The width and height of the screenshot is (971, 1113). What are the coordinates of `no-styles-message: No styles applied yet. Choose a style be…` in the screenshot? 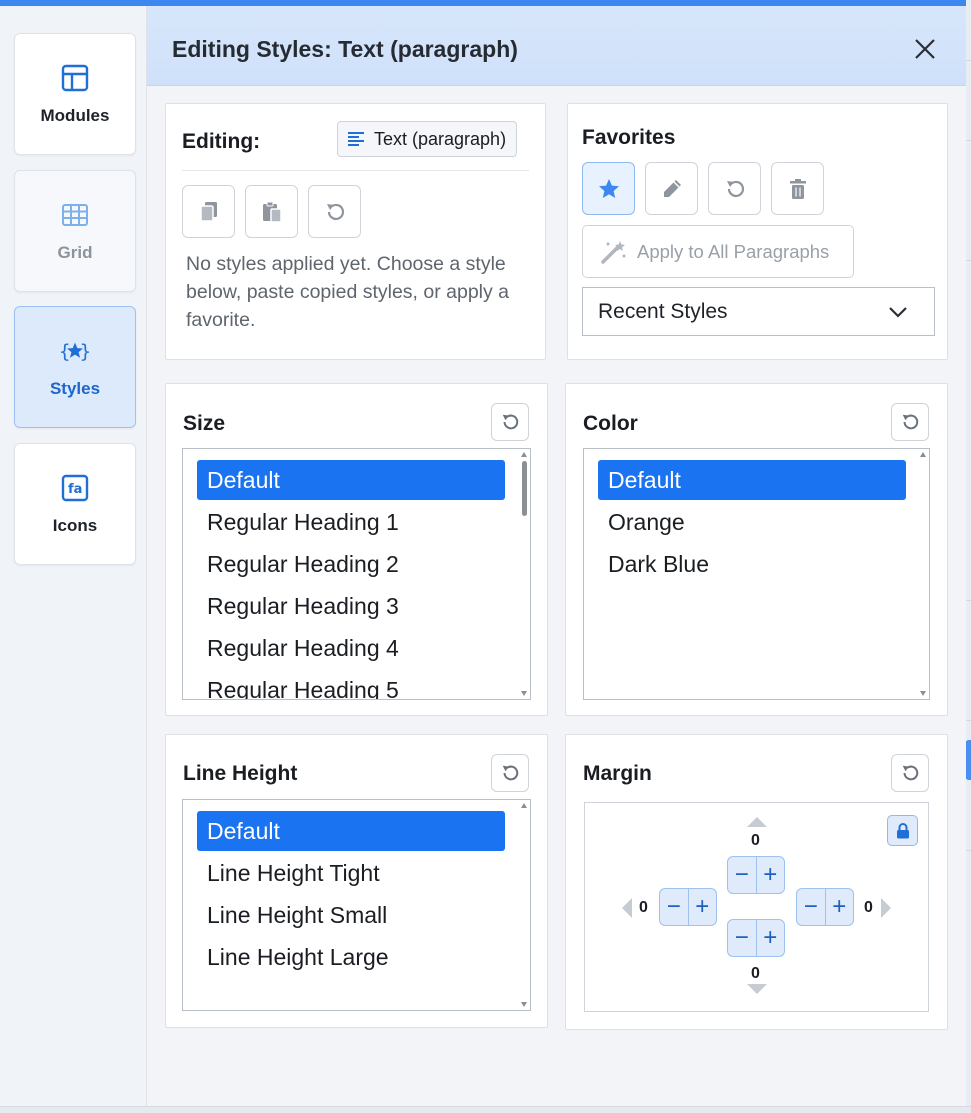 It's located at (348, 292).